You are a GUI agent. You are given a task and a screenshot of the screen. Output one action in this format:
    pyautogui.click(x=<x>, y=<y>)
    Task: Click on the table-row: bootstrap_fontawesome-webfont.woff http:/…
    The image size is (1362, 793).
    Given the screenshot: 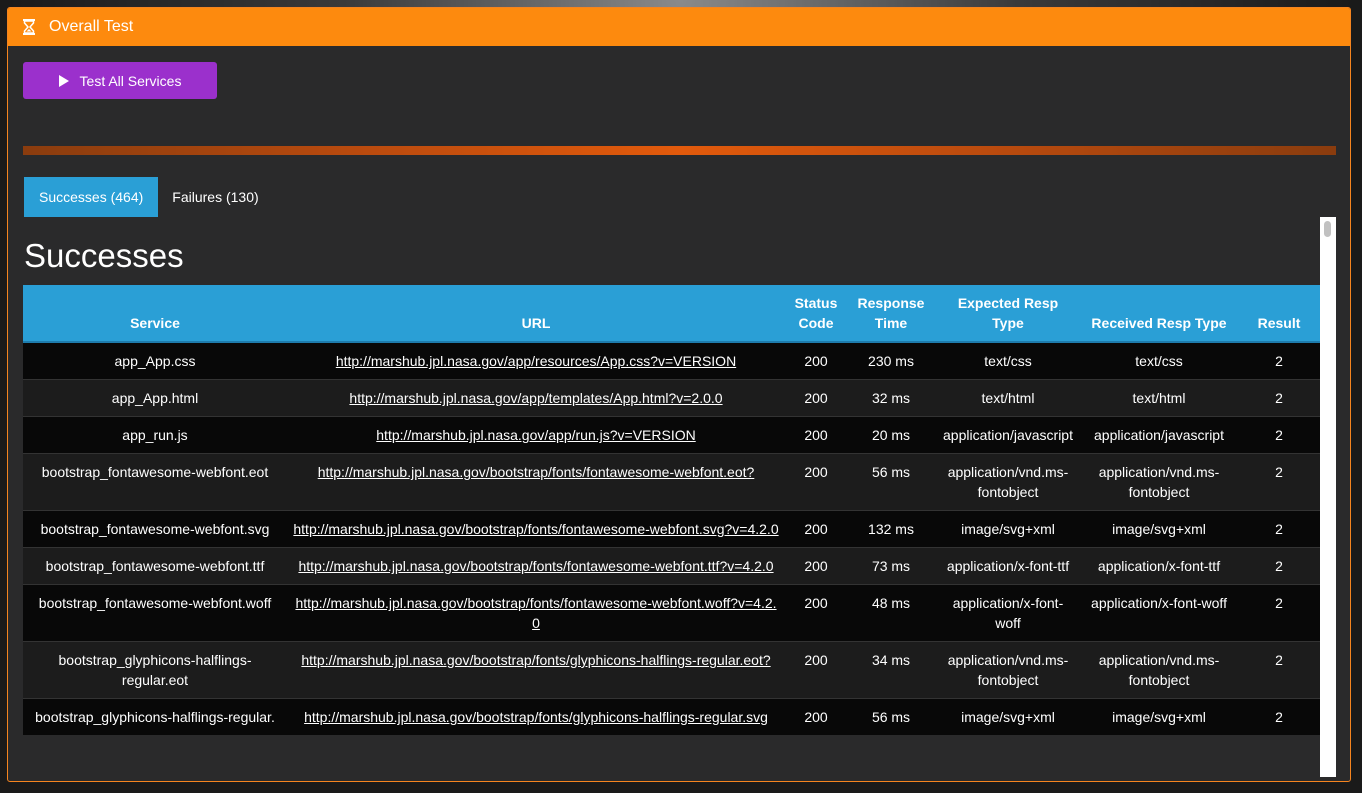 What is the action you would take?
    pyautogui.click(x=672, y=613)
    